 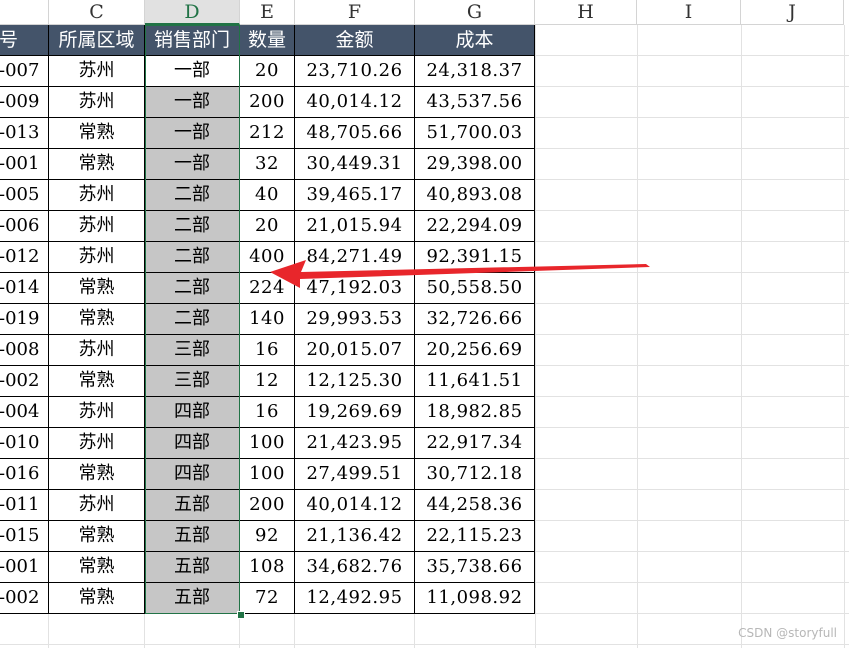 What do you see at coordinates (24, 288) in the screenshot?
I see `cell-order-no: -014` at bounding box center [24, 288].